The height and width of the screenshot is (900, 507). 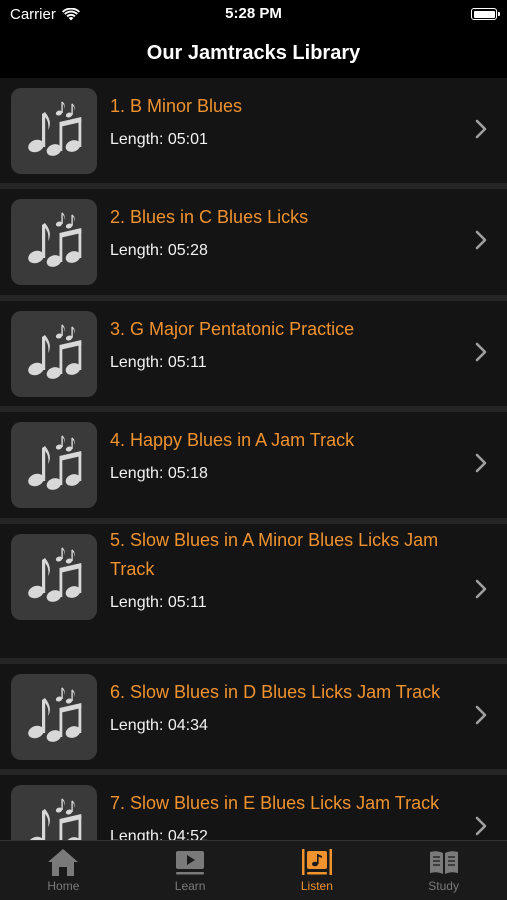 What do you see at coordinates (288, 121) in the screenshot?
I see `track-text: 1. B Minor Blues Length: 05:01` at bounding box center [288, 121].